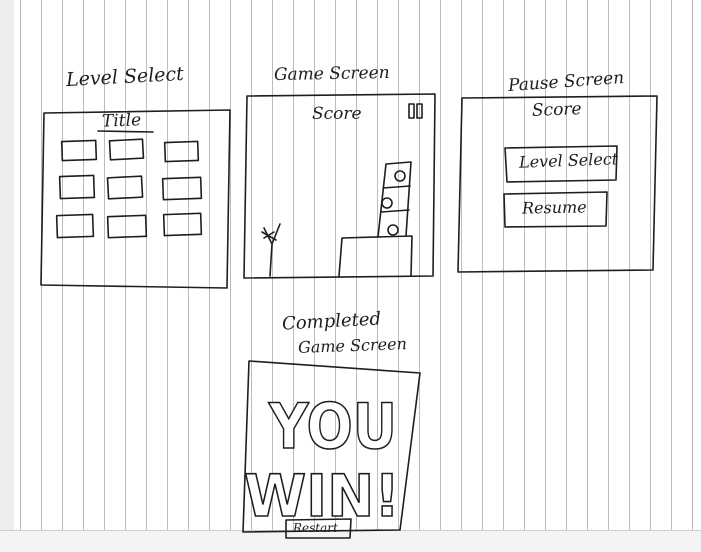 The height and width of the screenshot is (552, 701). What do you see at coordinates (352, 345) in the screenshot?
I see `completed-heading-line2: Game Screen` at bounding box center [352, 345].